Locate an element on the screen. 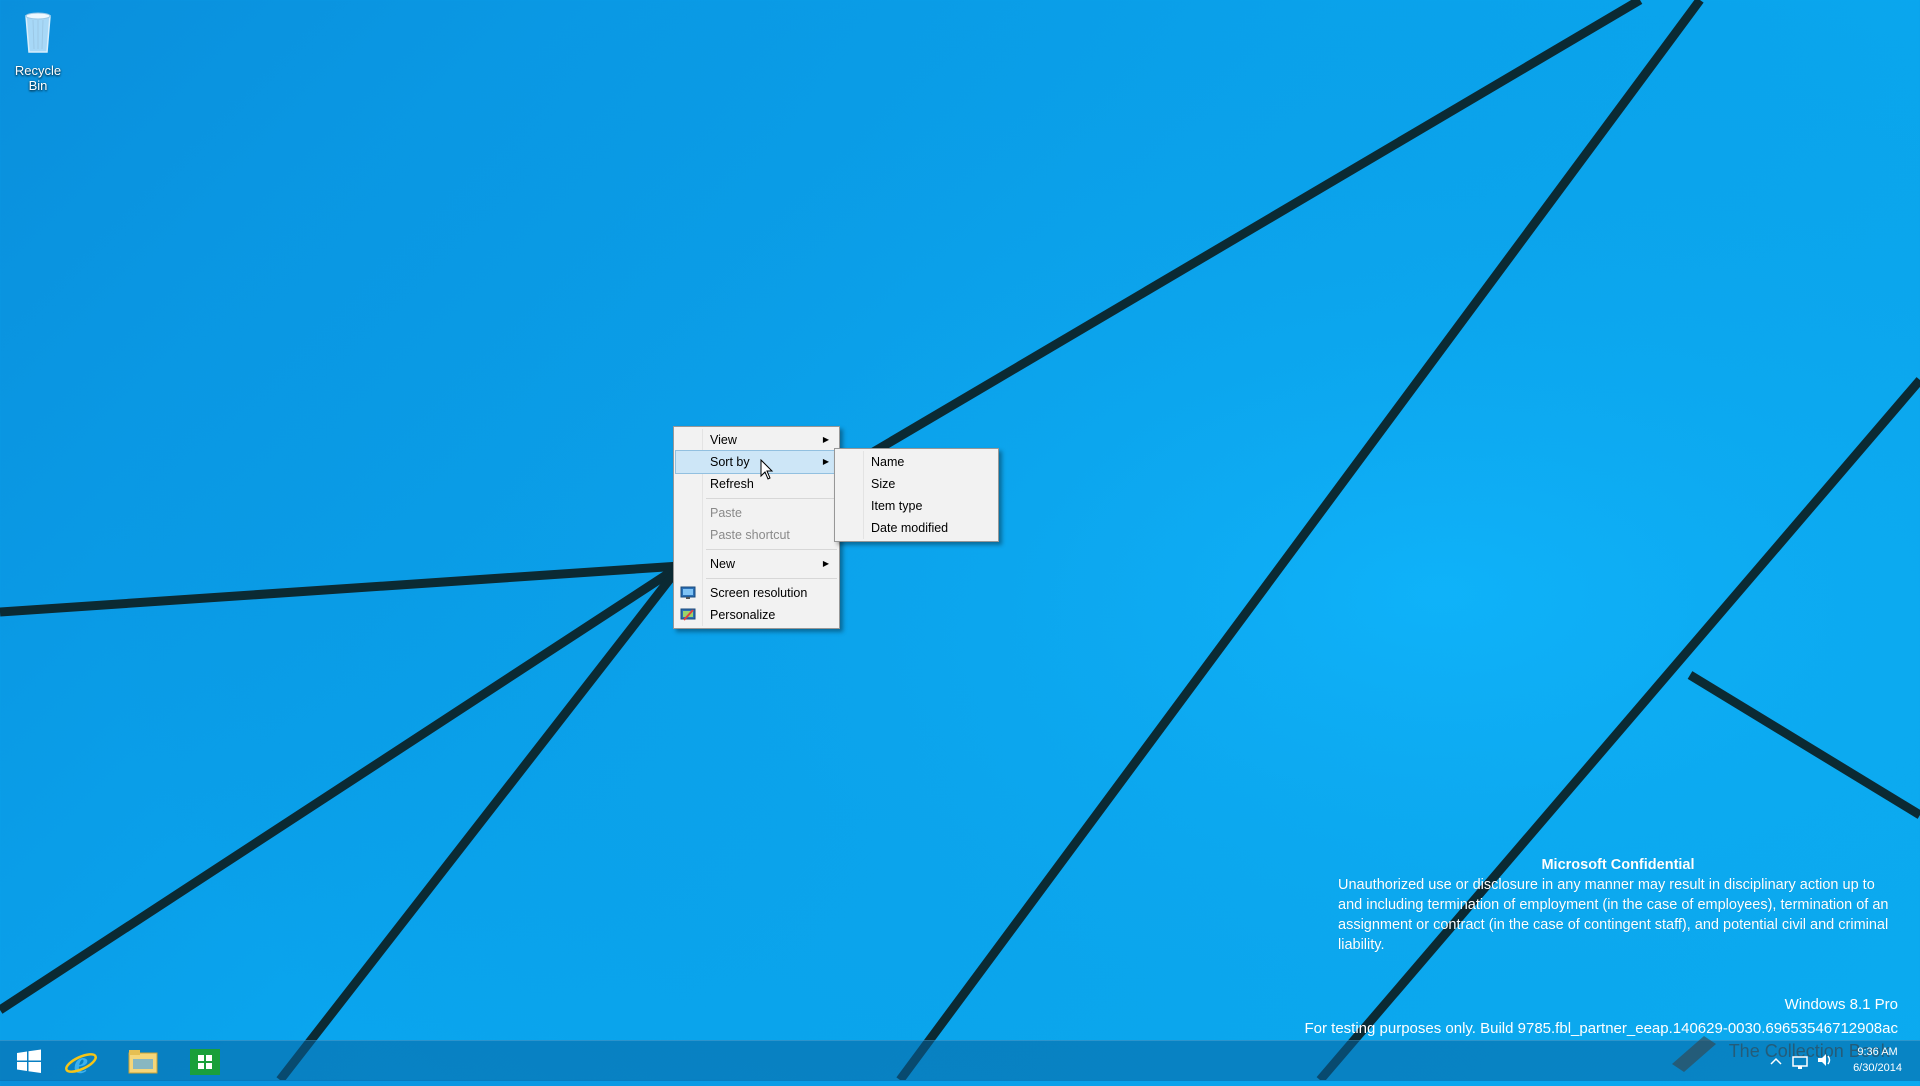  menu-item-screen-resolution: Screen resolution is located at coordinates (756, 593).